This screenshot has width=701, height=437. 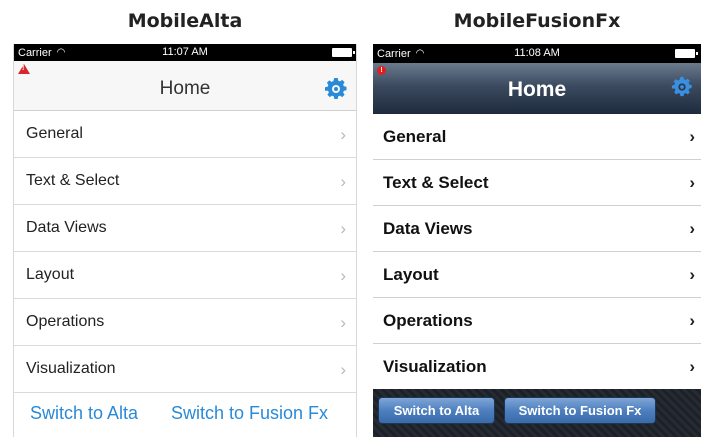 I want to click on switch-to-fusion-link: Switch to Fusion Fx, so click(x=249, y=413).